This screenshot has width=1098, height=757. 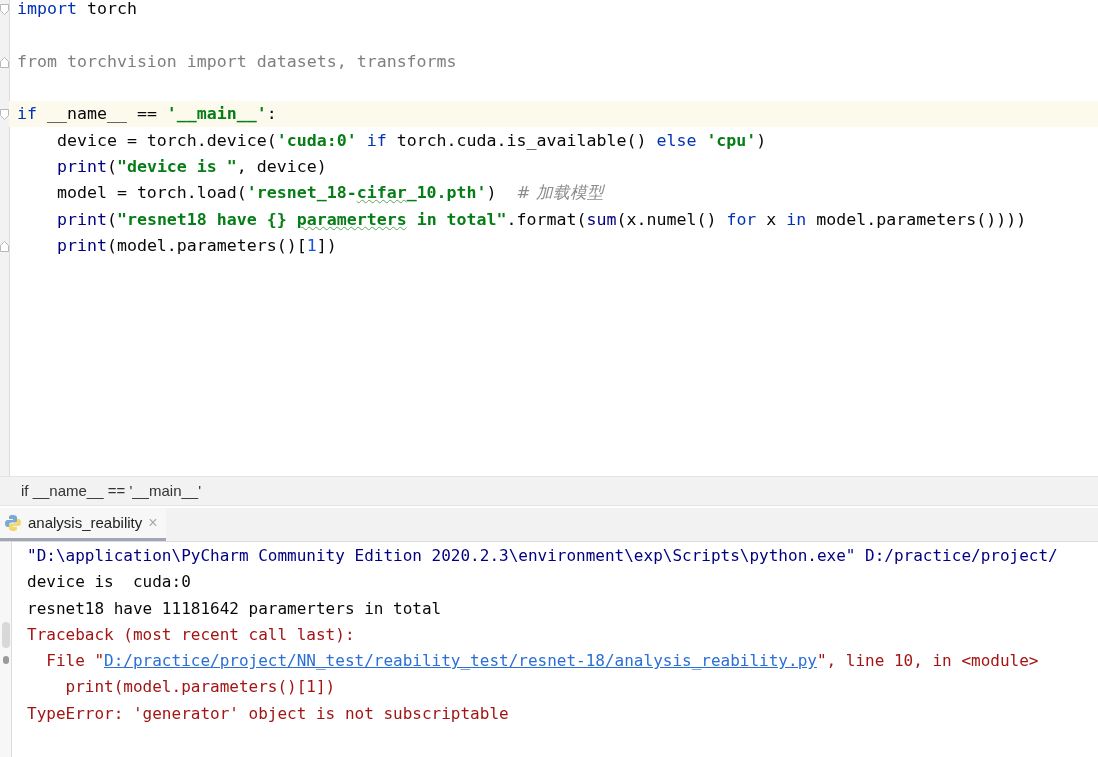 I want to click on console-line: "D:\application\PyCharm Community Edition 2020.2.3\environment\exp\Scripts\python.exe" D:/practice/project/, so click(x=543, y=556).